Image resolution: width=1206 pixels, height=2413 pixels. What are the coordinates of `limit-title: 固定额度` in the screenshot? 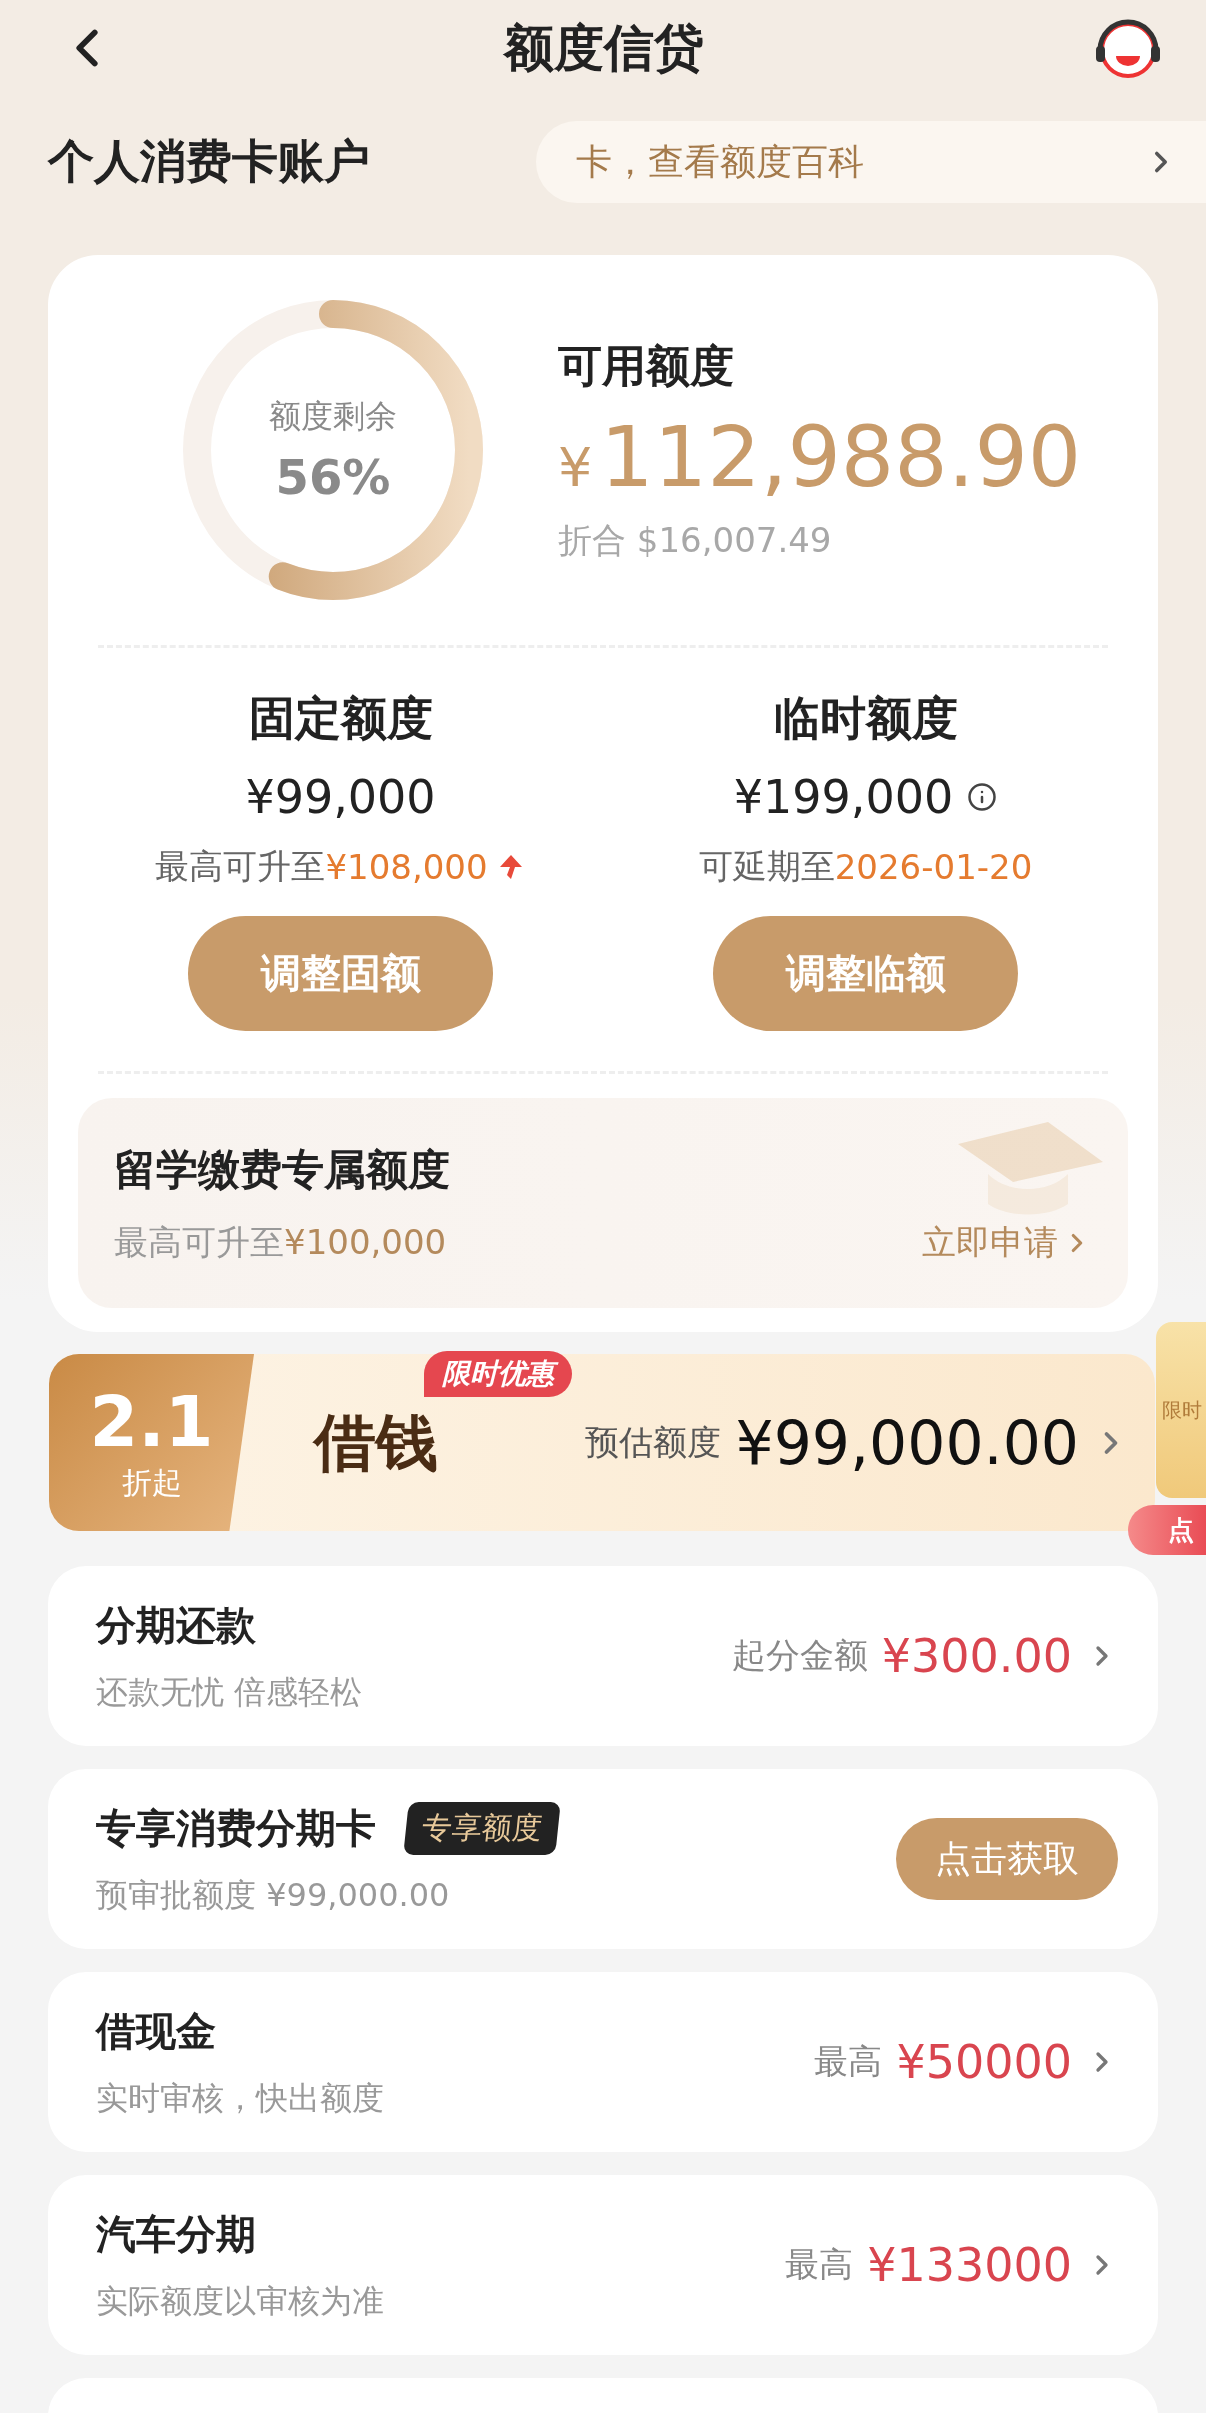 It's located at (340, 718).